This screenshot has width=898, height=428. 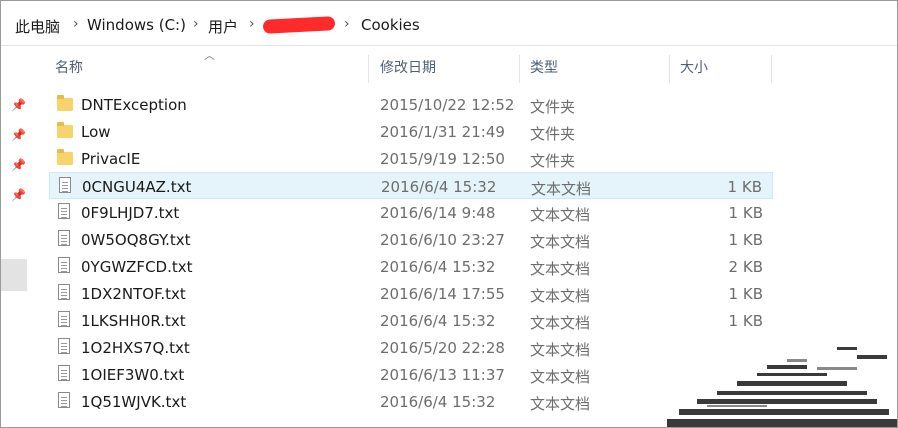 I want to click on folder-row: Low 2016/1/31 21:49 文件夹, so click(x=411, y=131).